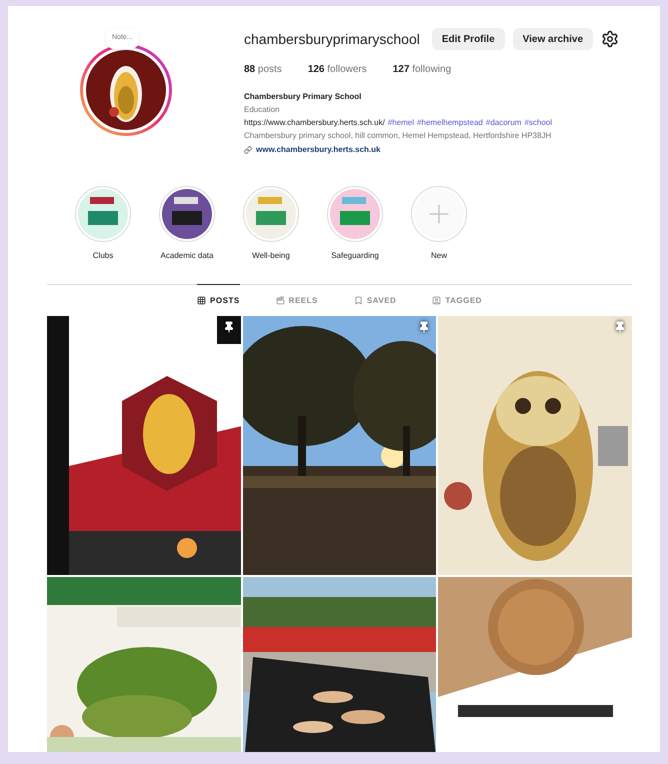  What do you see at coordinates (263, 69) in the screenshot?
I see `stat-text: 88 posts` at bounding box center [263, 69].